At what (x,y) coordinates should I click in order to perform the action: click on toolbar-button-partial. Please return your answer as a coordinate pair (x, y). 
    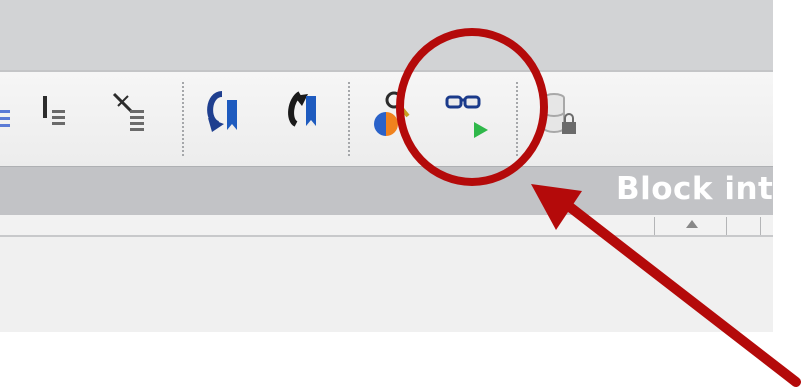
    Looking at the image, I should click on (8, 120).